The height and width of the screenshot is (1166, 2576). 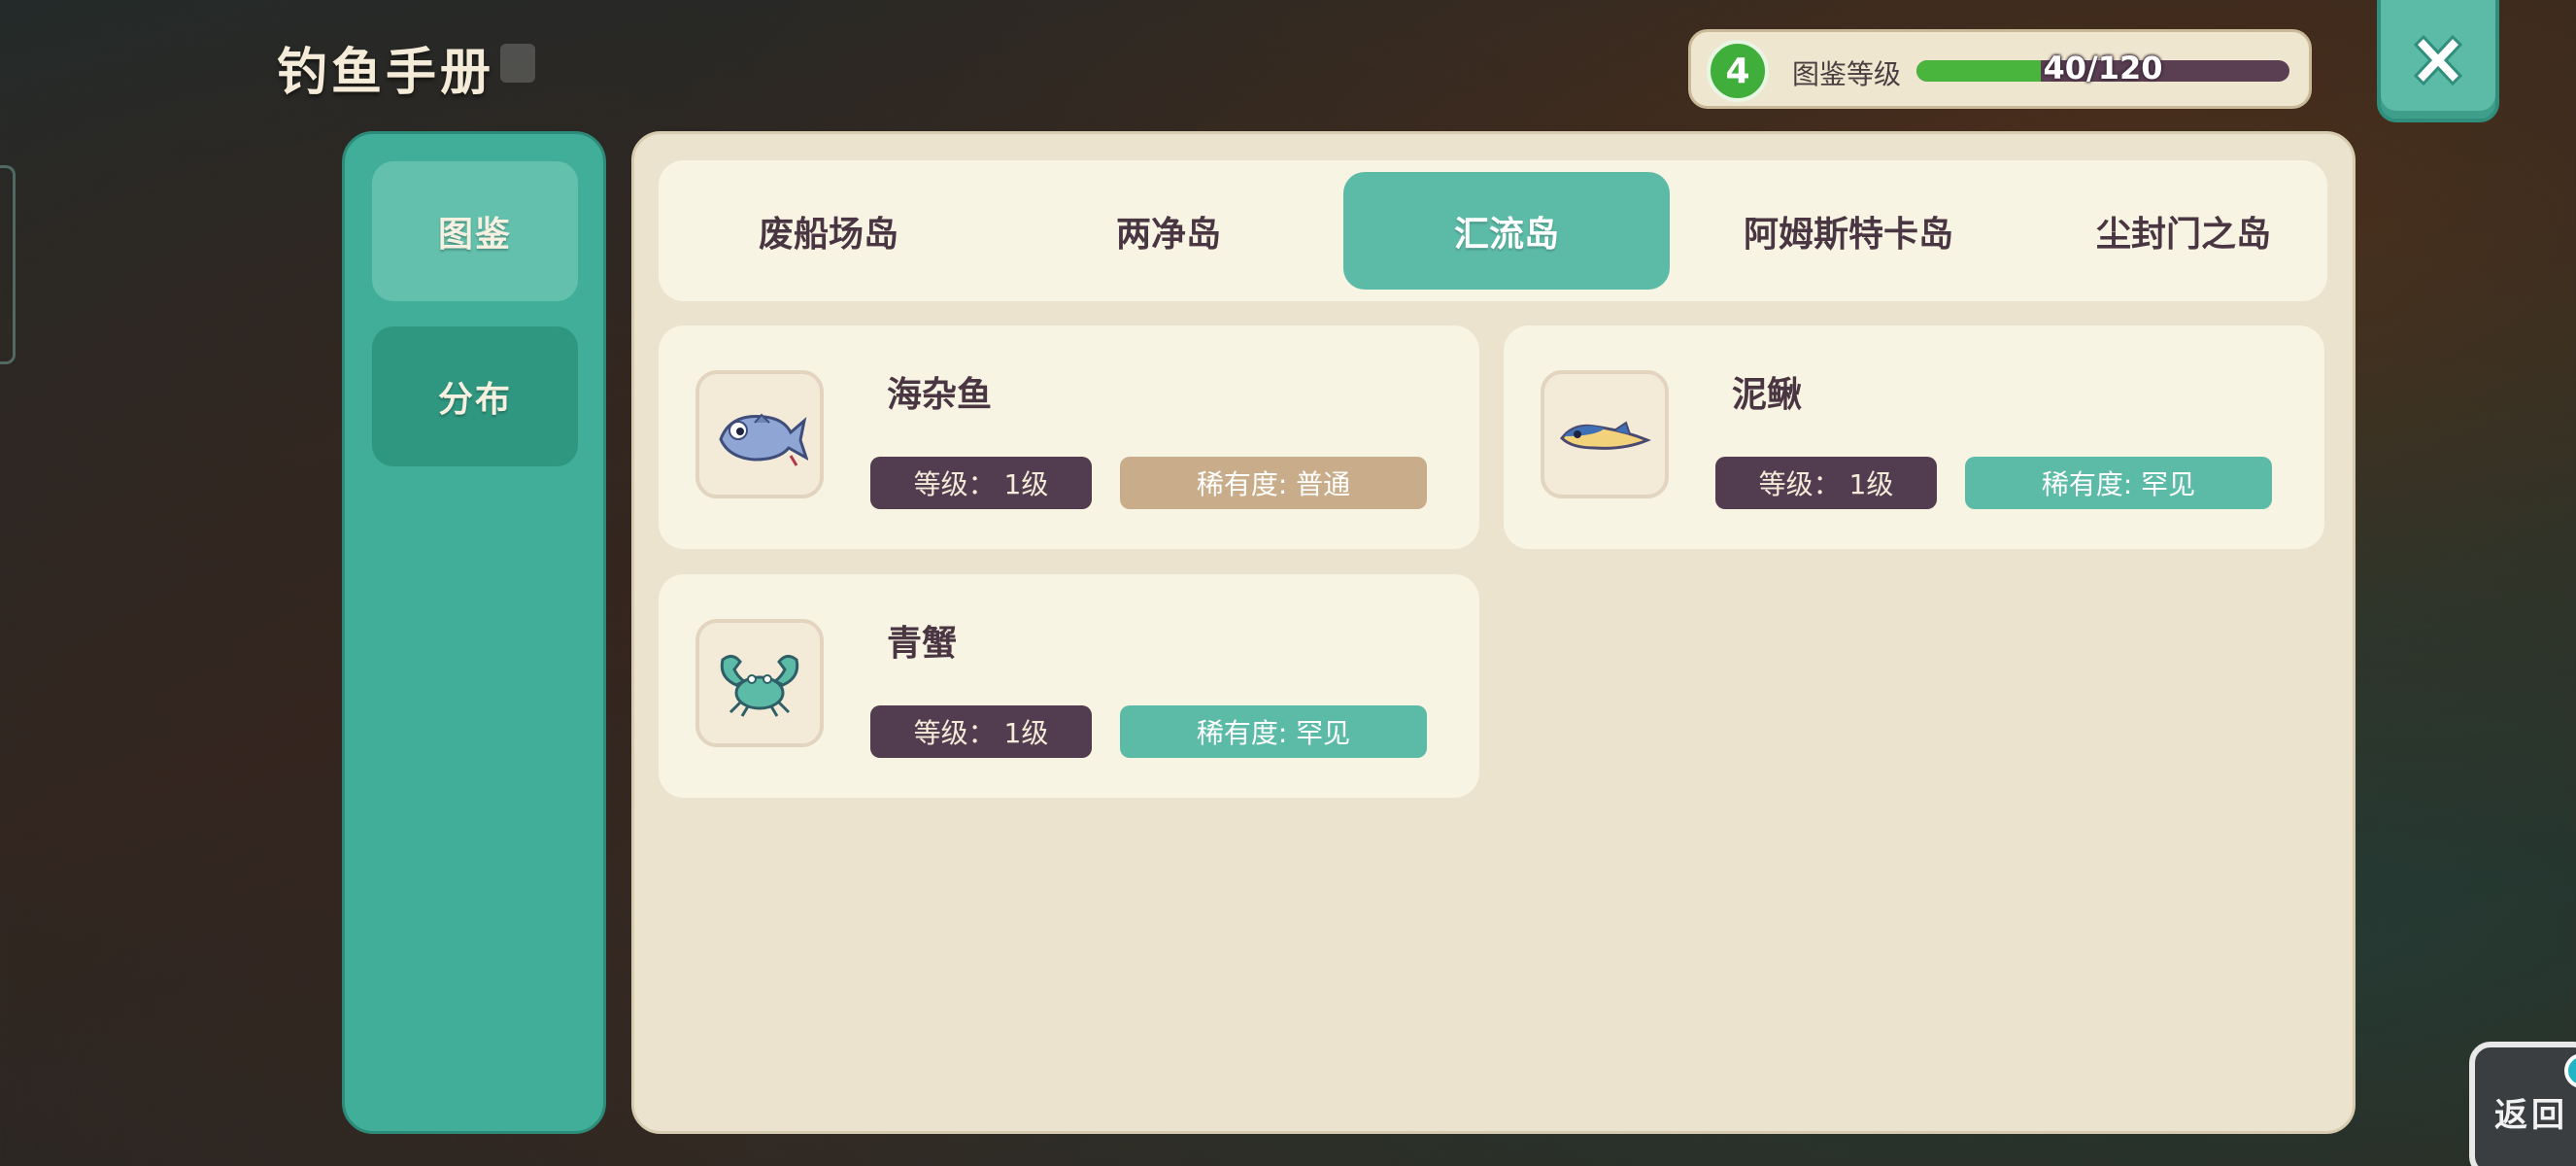 I want to click on level-progress-bar, so click(x=2102, y=71).